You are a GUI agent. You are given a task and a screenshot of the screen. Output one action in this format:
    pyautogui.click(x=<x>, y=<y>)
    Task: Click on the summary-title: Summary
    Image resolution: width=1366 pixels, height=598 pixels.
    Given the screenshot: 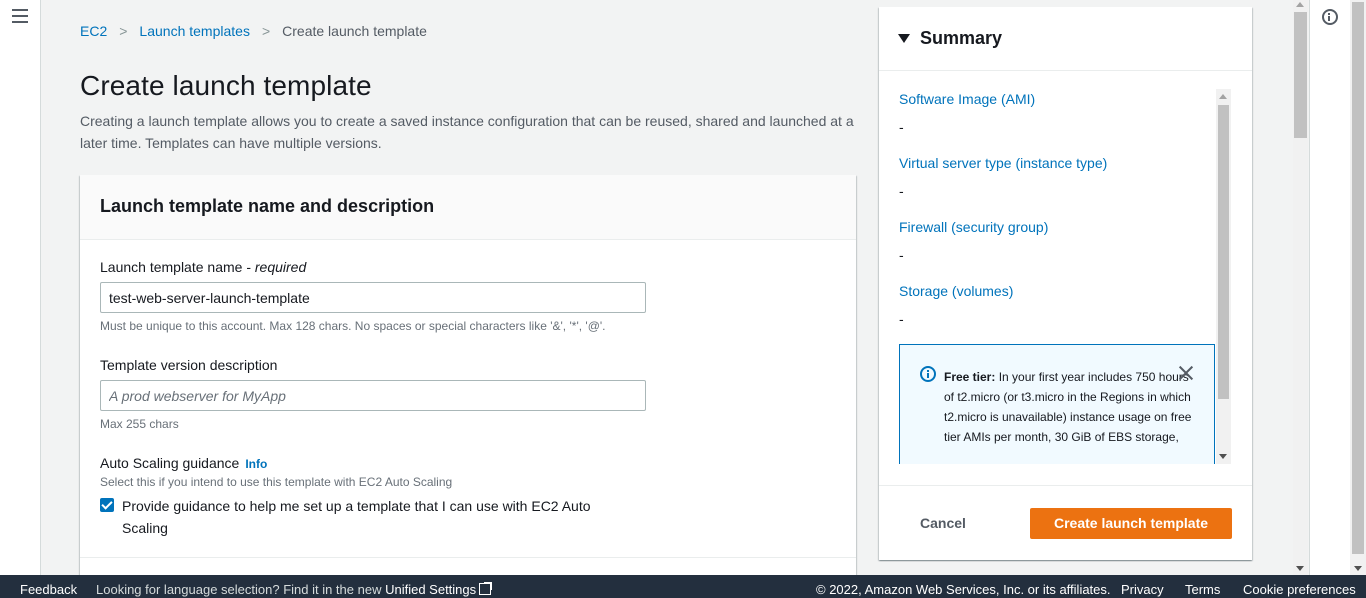 What is the action you would take?
    pyautogui.click(x=961, y=38)
    